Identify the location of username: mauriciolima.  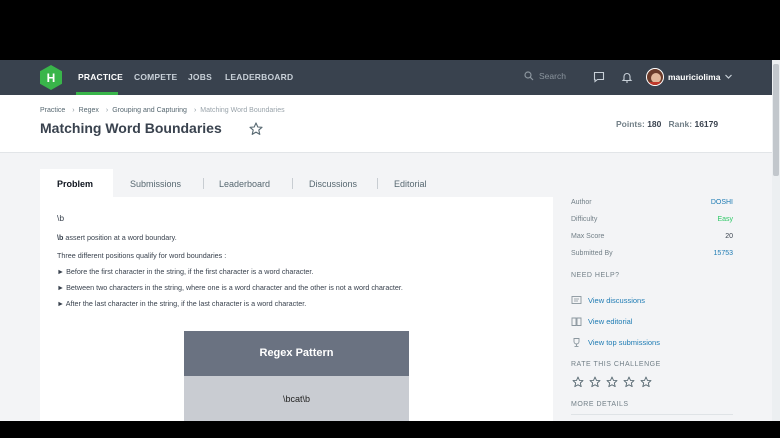
(694, 77).